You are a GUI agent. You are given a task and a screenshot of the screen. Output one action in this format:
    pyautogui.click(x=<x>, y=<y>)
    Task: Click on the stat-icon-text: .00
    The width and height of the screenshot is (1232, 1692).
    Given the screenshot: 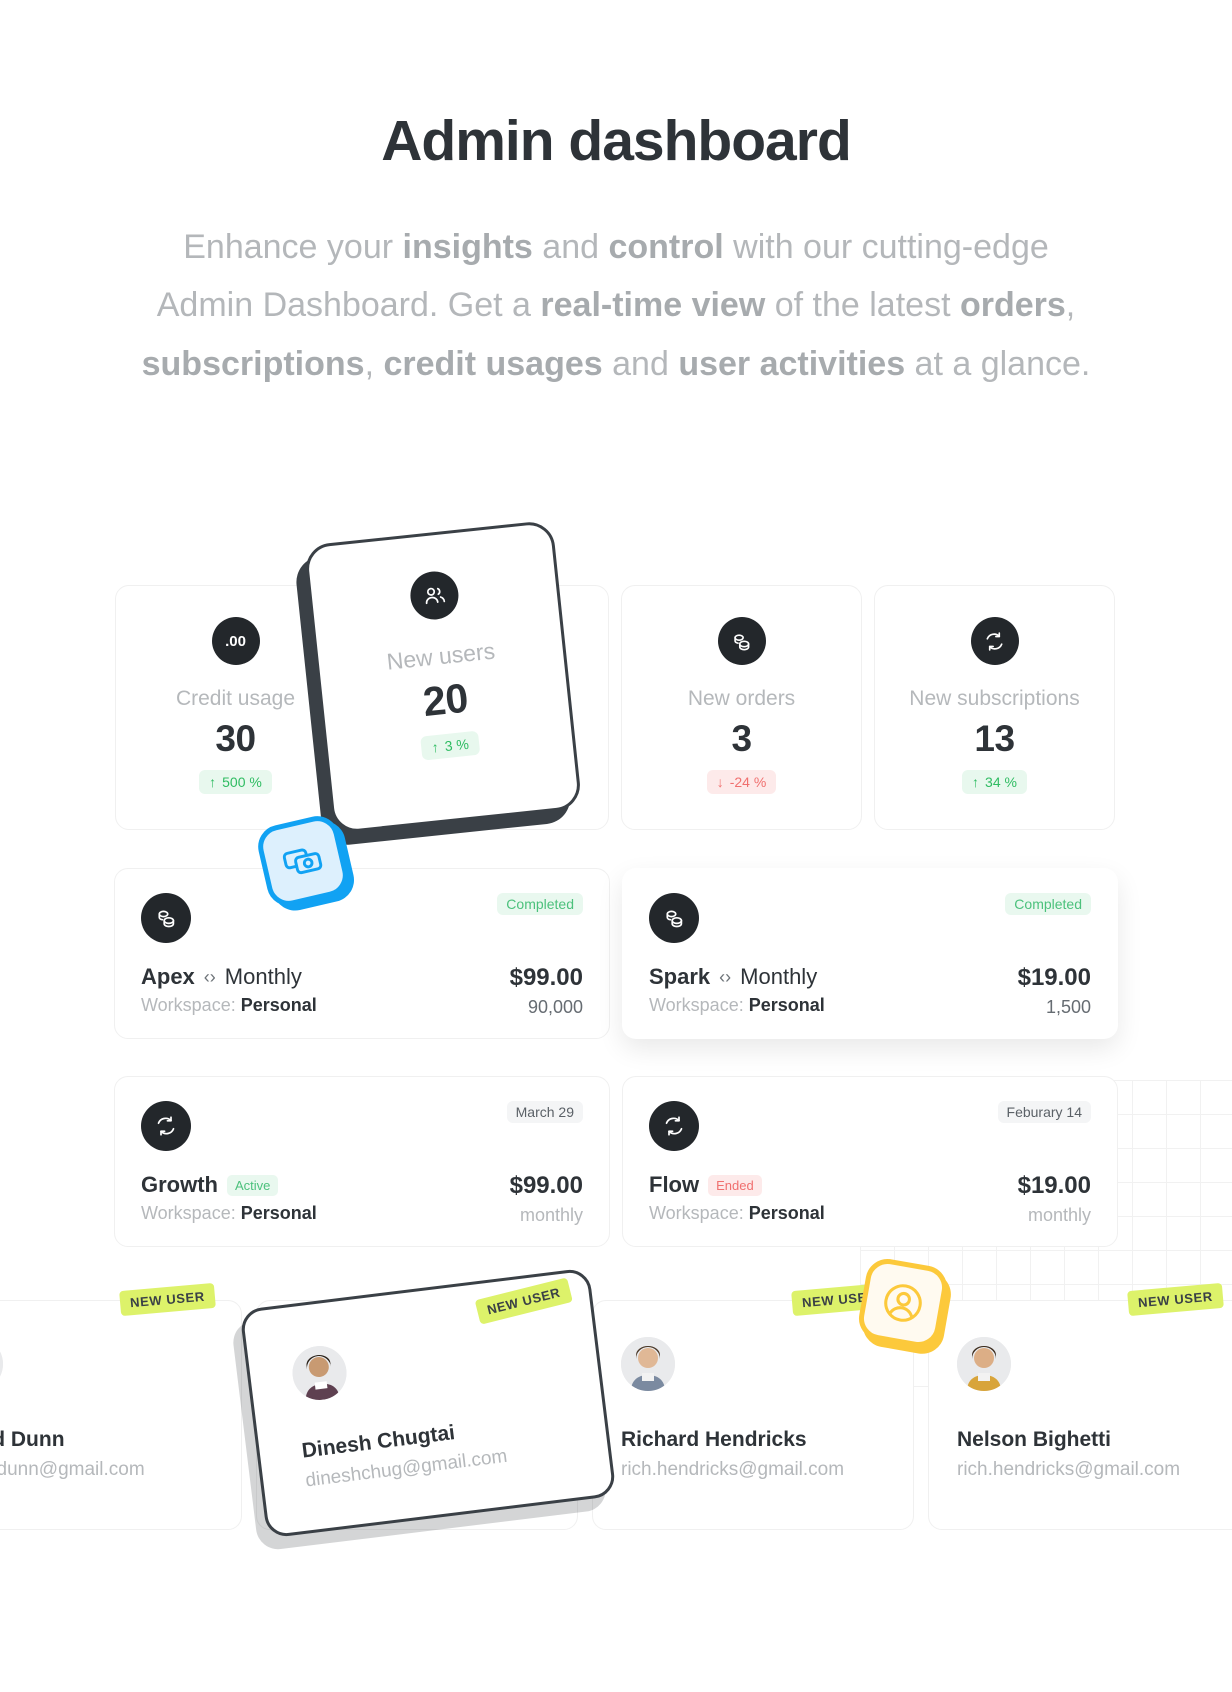 What is the action you would take?
    pyautogui.click(x=235, y=641)
    